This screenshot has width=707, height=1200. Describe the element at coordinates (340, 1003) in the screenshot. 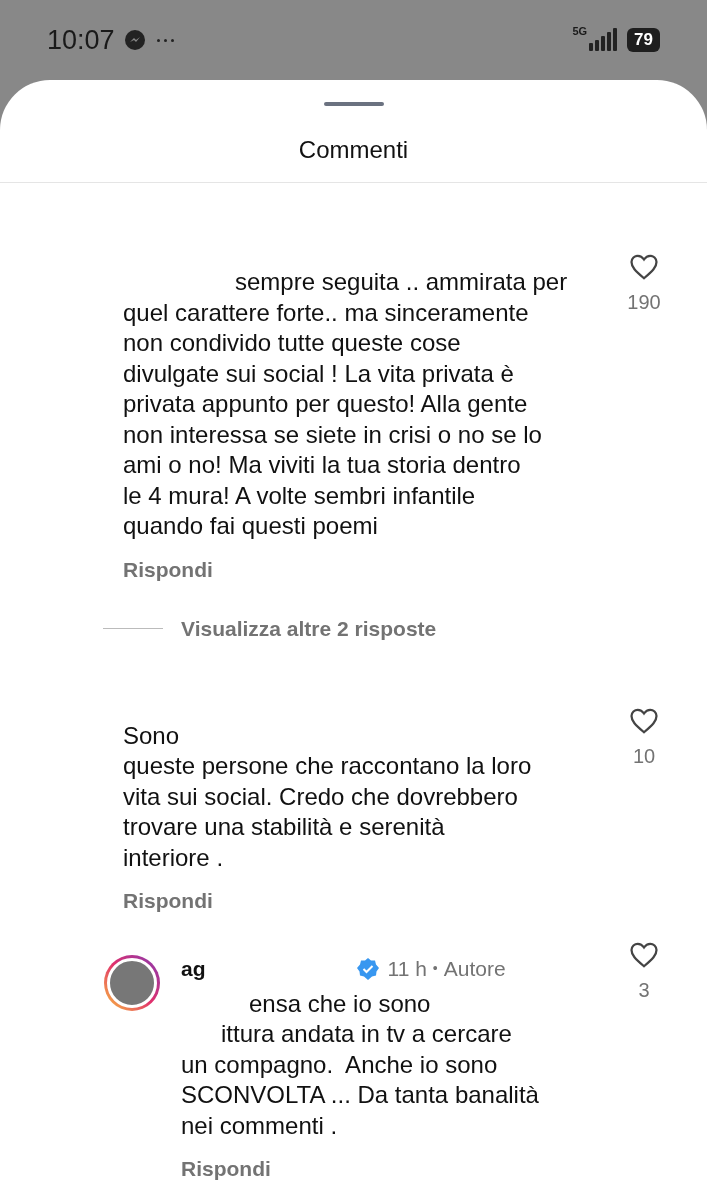

I see `comment-text-line: ensa che io sono` at that location.